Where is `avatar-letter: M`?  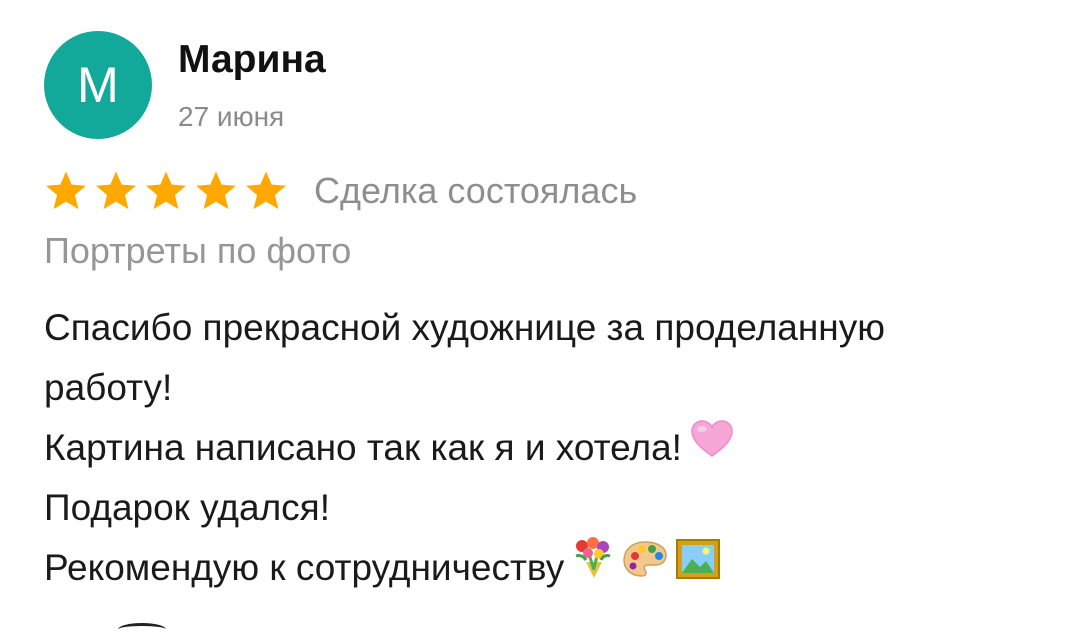 avatar-letter: M is located at coordinates (98, 85).